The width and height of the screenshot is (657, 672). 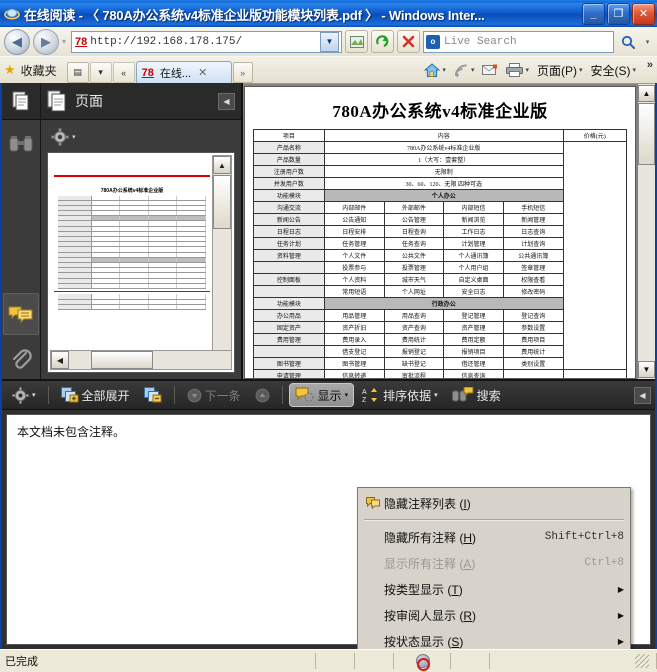 What do you see at coordinates (21, 359) in the screenshot?
I see `attachments-panel-button` at bounding box center [21, 359].